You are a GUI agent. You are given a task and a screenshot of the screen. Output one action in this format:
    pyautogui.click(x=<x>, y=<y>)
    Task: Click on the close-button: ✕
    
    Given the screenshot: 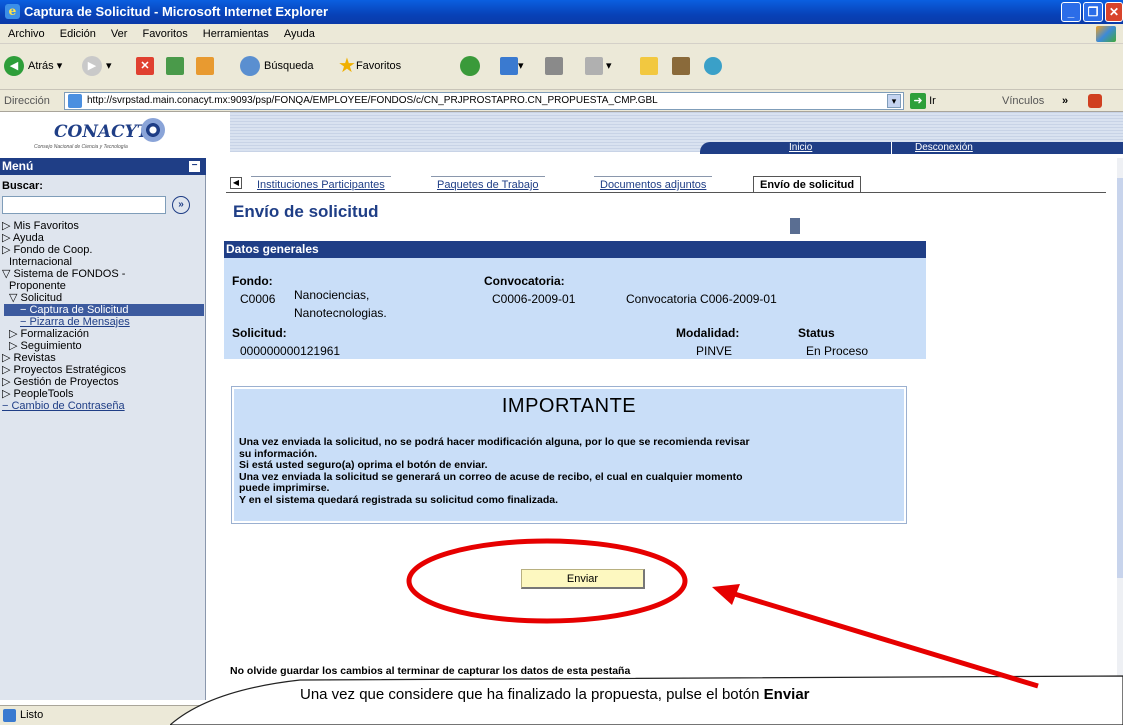 What is the action you would take?
    pyautogui.click(x=1114, y=12)
    